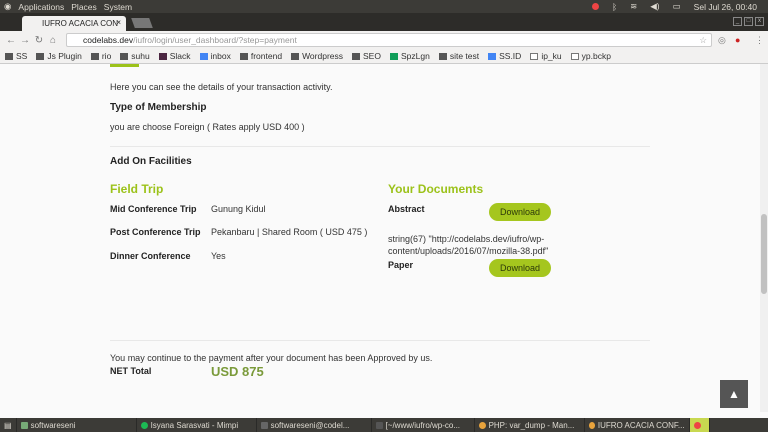  What do you see at coordinates (39, 40) in the screenshot?
I see `reload-icon: ↻` at bounding box center [39, 40].